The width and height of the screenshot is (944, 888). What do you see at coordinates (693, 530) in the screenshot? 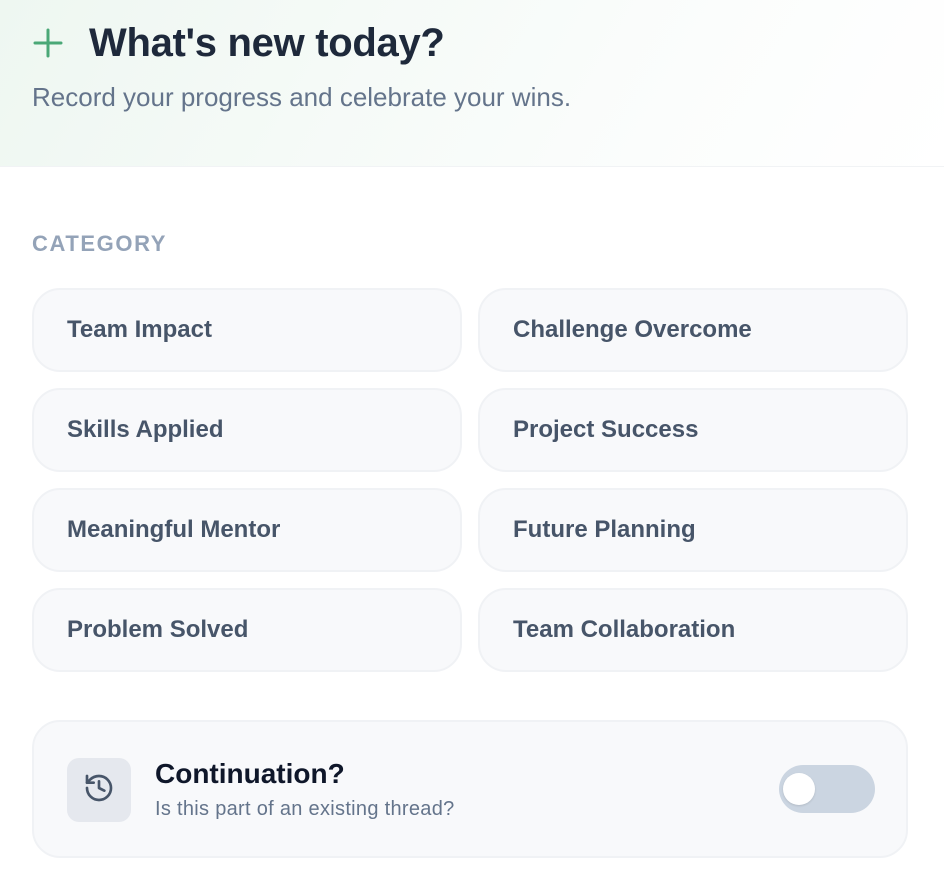
I see `category-future-planning: Future Planning` at bounding box center [693, 530].